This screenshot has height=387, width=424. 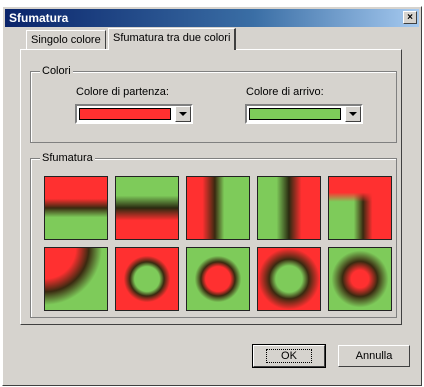 I want to click on tab-sfumatura-tra-due-colori: Sfumatura tra due colori, so click(x=172, y=39).